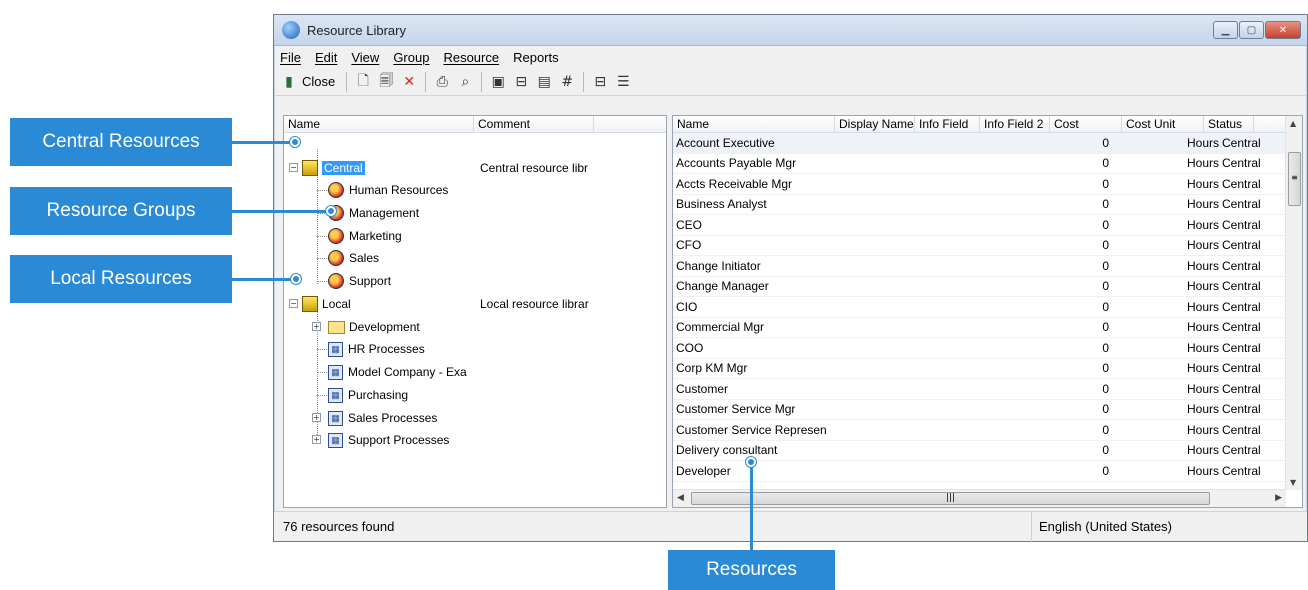 This screenshot has height=590, width=1308. I want to click on new-document-icon: 🗋, so click(363, 82).